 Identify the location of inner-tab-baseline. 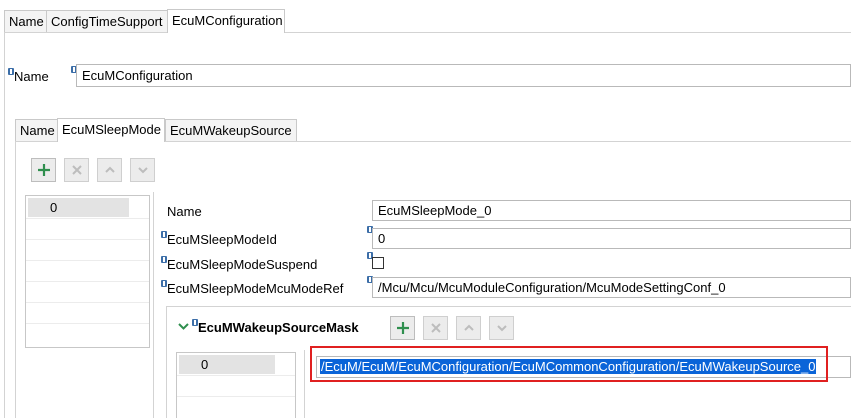
(36, 141).